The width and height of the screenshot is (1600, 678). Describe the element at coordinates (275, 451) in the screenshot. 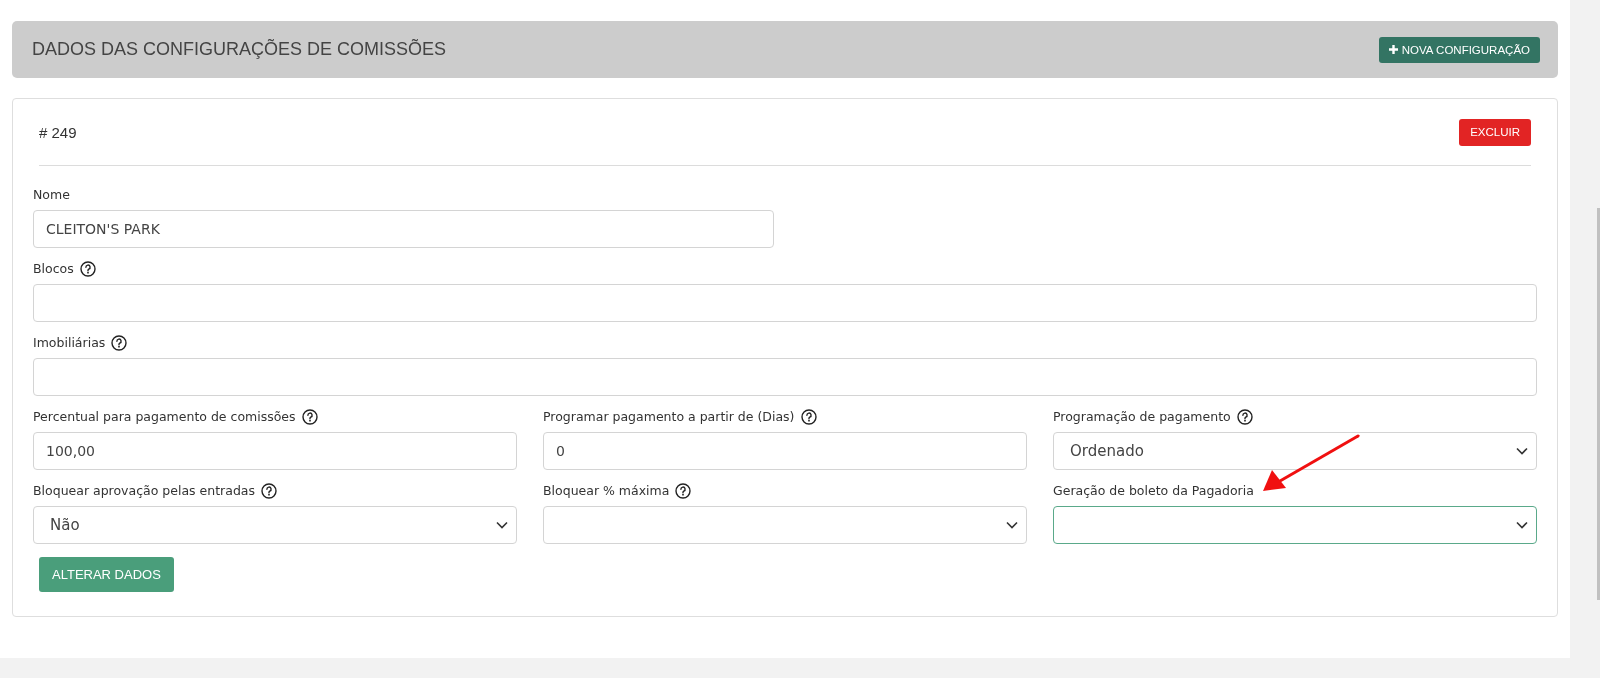

I see `text-field: 100,00` at that location.